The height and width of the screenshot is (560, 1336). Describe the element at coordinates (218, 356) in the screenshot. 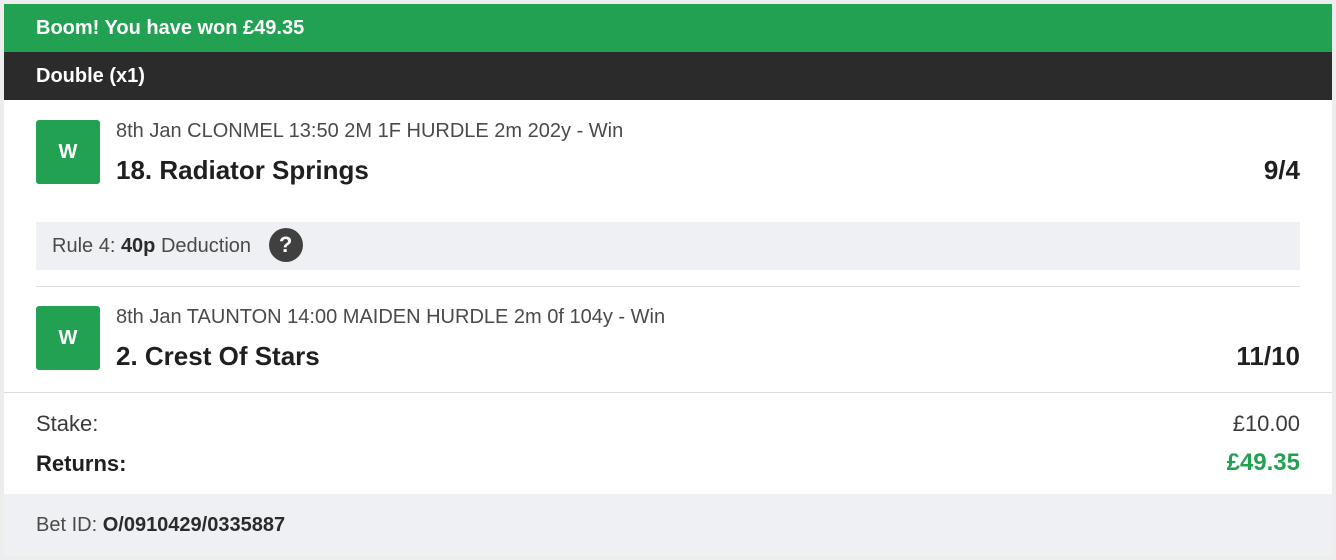

I see `selection-name: 2. Crest Of Stars` at that location.